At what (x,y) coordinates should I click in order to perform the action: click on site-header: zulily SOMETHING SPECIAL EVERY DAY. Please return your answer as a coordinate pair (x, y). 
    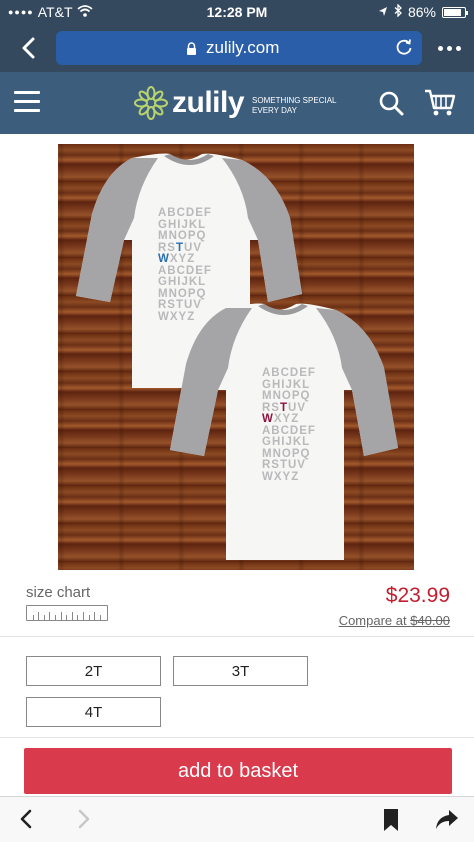
    Looking at the image, I should click on (237, 103).